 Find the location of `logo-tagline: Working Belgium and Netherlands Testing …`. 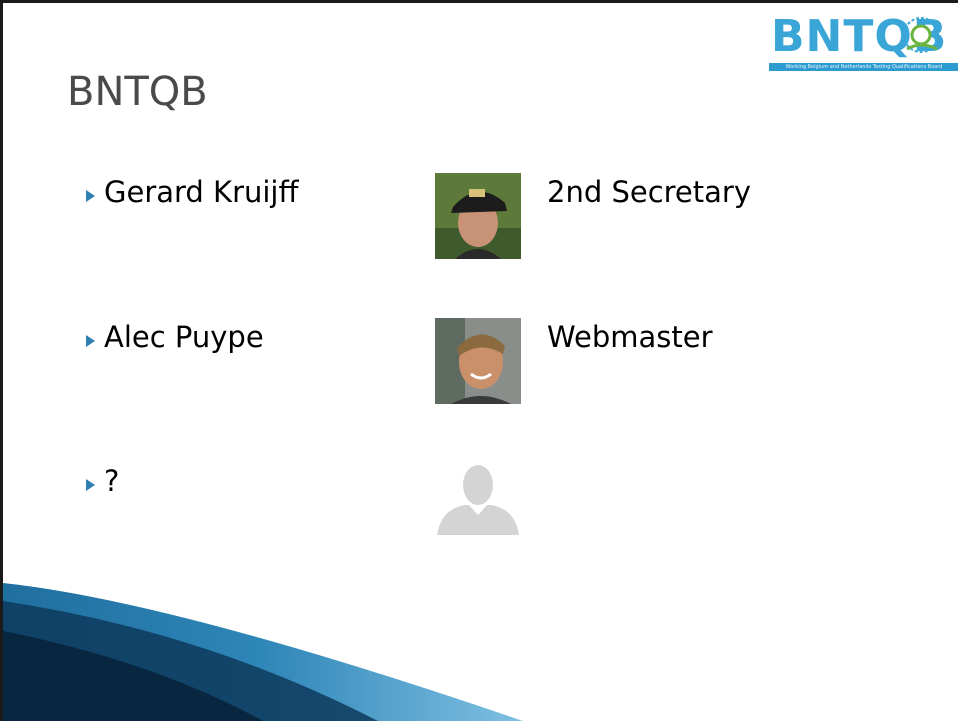

logo-tagline: Working Belgium and Netherlands Testing … is located at coordinates (863, 67).